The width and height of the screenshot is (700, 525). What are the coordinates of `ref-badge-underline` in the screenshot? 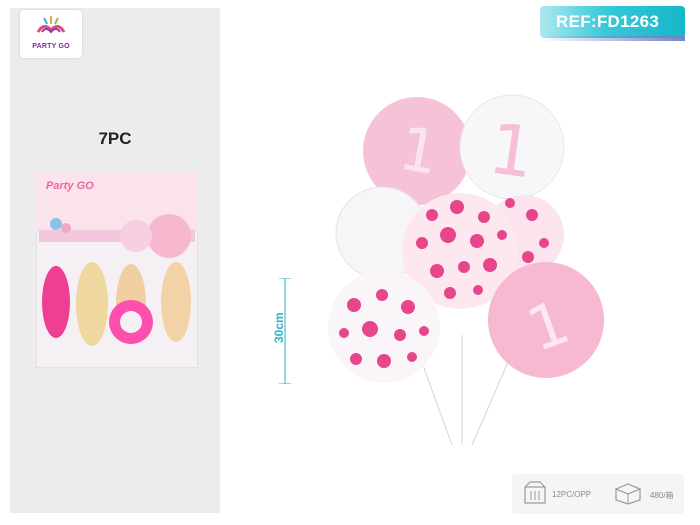 It's located at (612, 38).